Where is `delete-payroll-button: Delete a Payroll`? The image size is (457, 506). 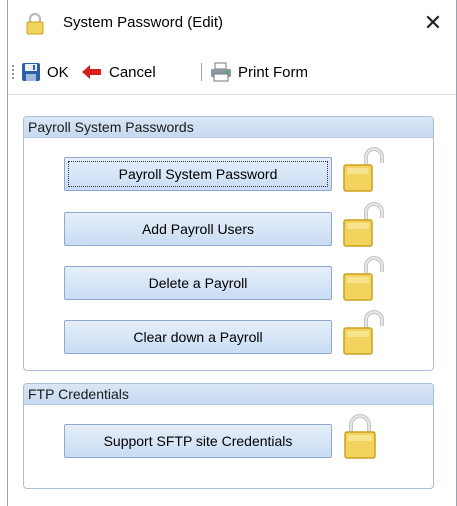
delete-payroll-button: Delete a Payroll is located at coordinates (198, 283).